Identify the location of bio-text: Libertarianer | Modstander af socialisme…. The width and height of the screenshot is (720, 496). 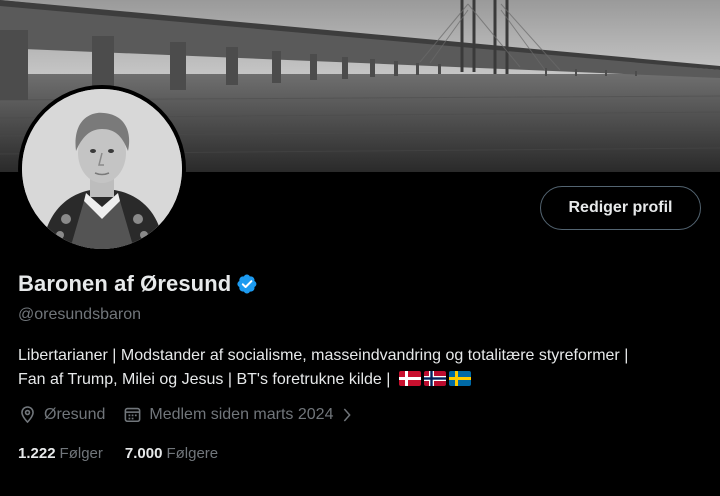
(323, 367).